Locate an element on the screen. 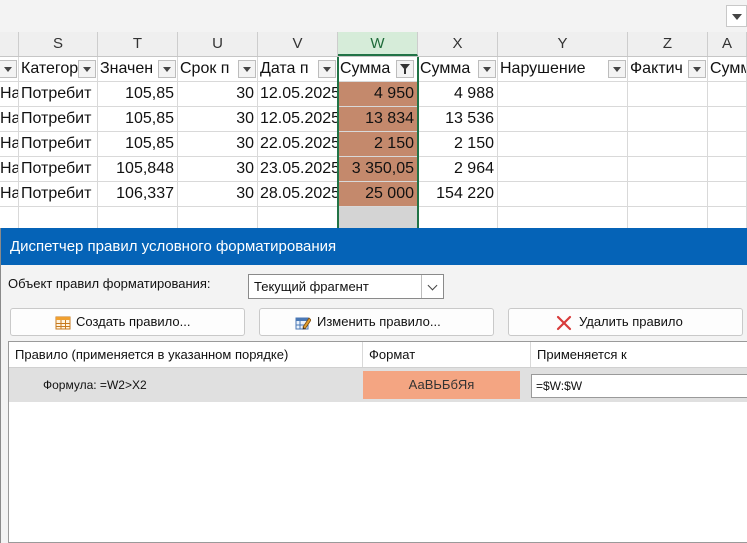 The image size is (747, 543). header-cell: Сумм is located at coordinates (727, 69).